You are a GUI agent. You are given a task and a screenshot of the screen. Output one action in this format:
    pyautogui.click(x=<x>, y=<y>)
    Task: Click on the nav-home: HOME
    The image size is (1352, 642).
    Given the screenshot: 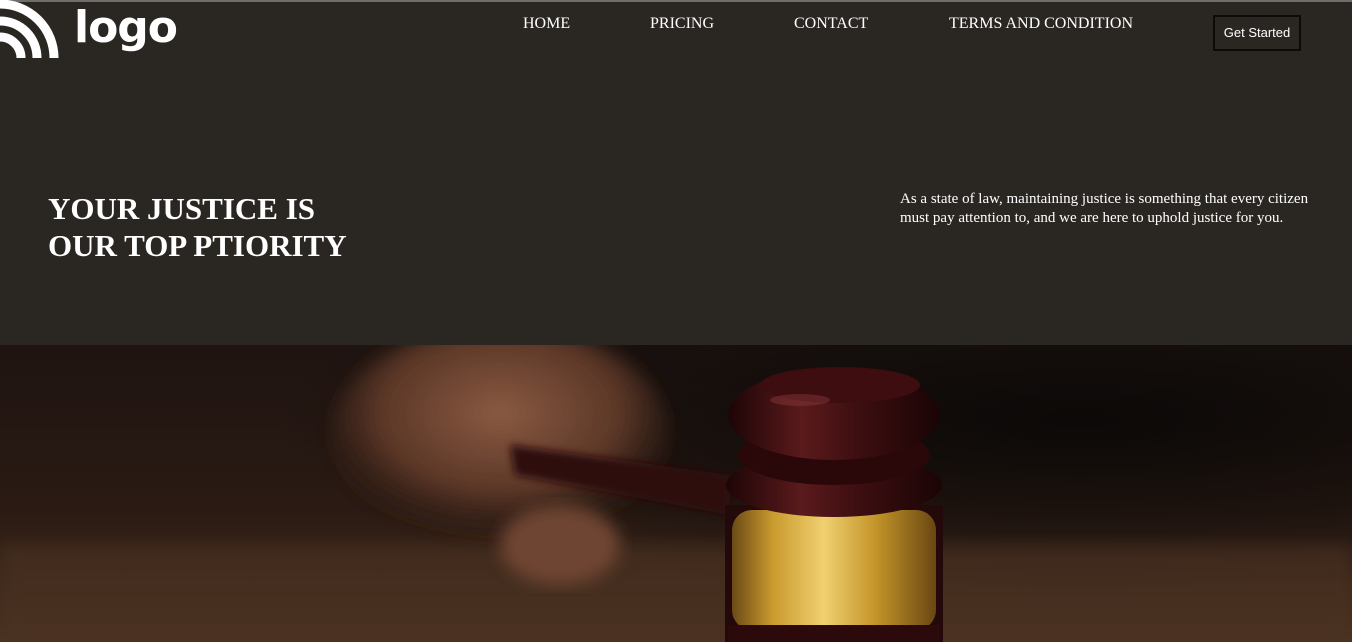 What is the action you would take?
    pyautogui.click(x=546, y=24)
    